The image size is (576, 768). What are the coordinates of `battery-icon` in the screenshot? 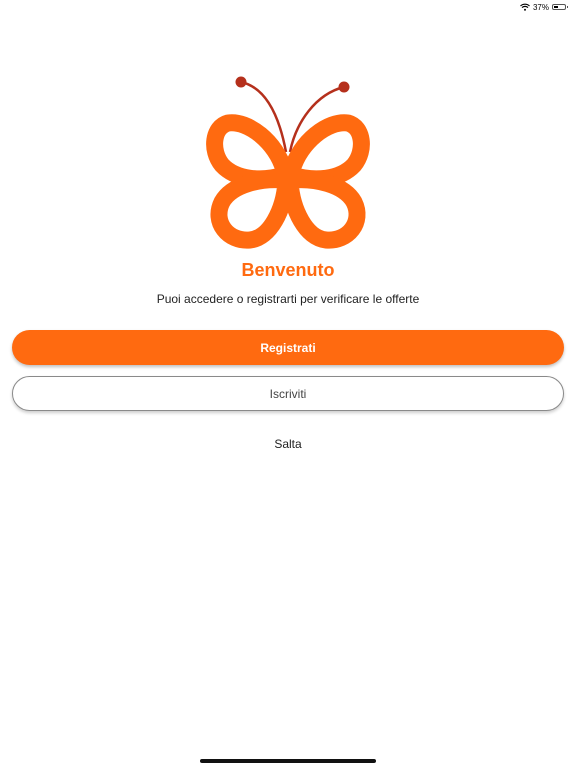 It's located at (560, 7).